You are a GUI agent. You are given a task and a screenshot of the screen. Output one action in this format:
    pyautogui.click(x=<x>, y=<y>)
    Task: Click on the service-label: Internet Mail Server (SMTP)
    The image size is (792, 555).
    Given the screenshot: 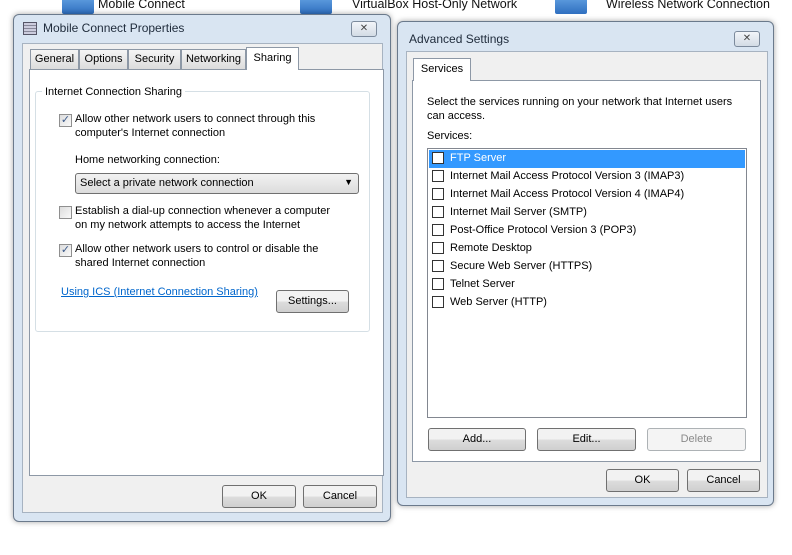 What is the action you would take?
    pyautogui.click(x=518, y=212)
    